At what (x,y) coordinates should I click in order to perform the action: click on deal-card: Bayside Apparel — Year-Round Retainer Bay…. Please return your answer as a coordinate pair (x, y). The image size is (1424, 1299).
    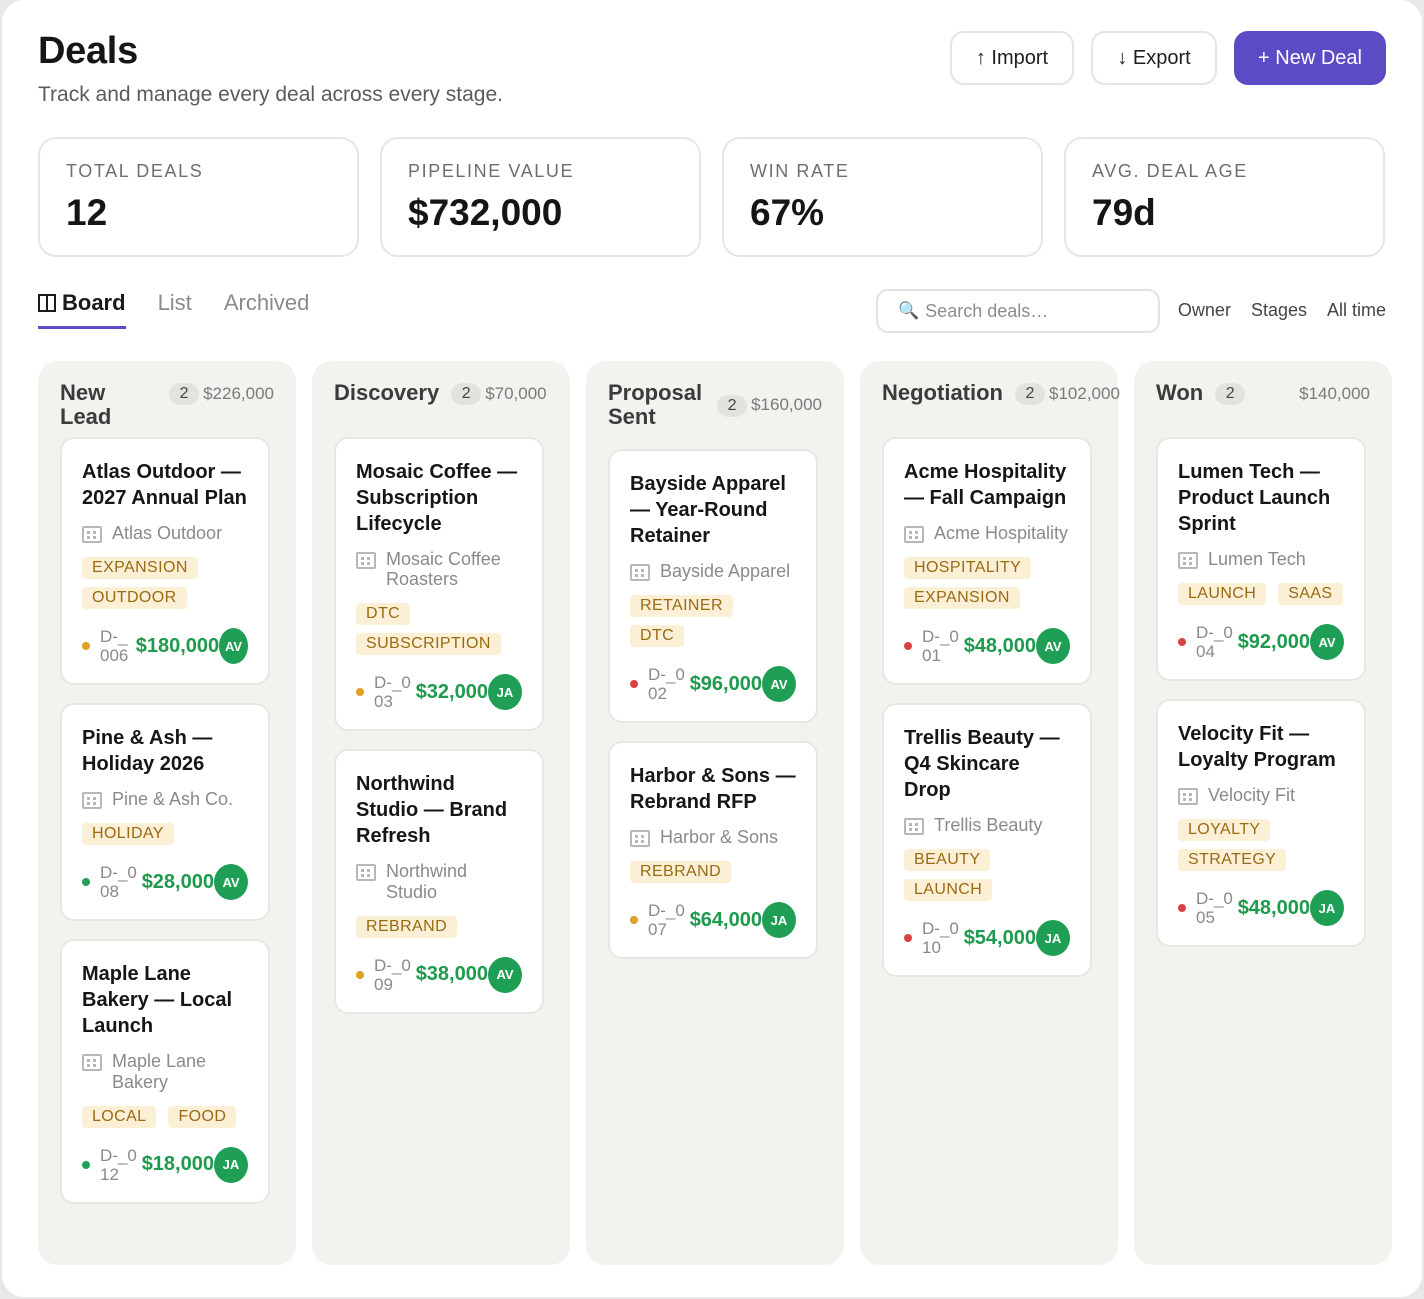
    Looking at the image, I should click on (713, 586).